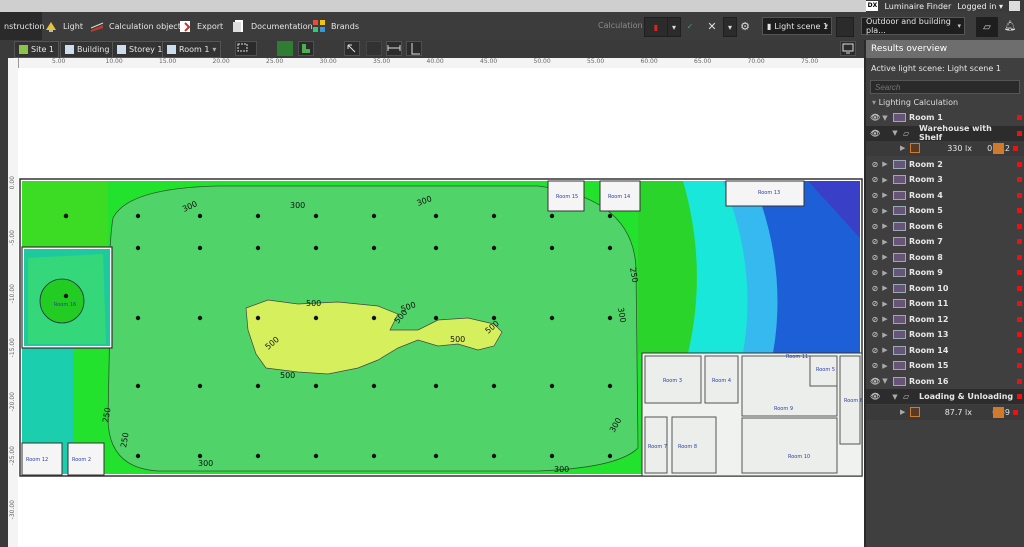 The height and width of the screenshot is (547, 1024). I want to click on result-room-row: ⊘ ▶ Room 10, so click(945, 288).